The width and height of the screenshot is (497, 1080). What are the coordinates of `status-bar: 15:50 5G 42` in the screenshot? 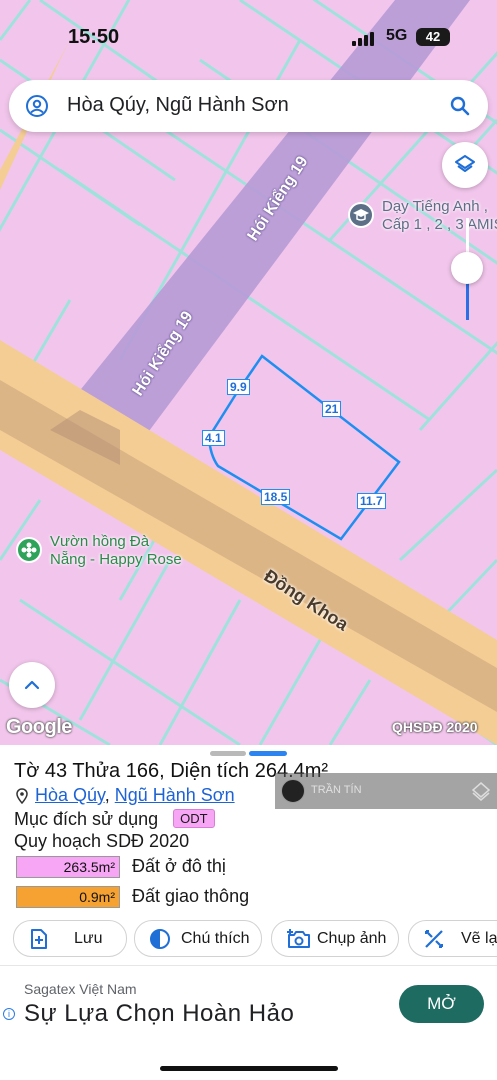 It's located at (248, 37).